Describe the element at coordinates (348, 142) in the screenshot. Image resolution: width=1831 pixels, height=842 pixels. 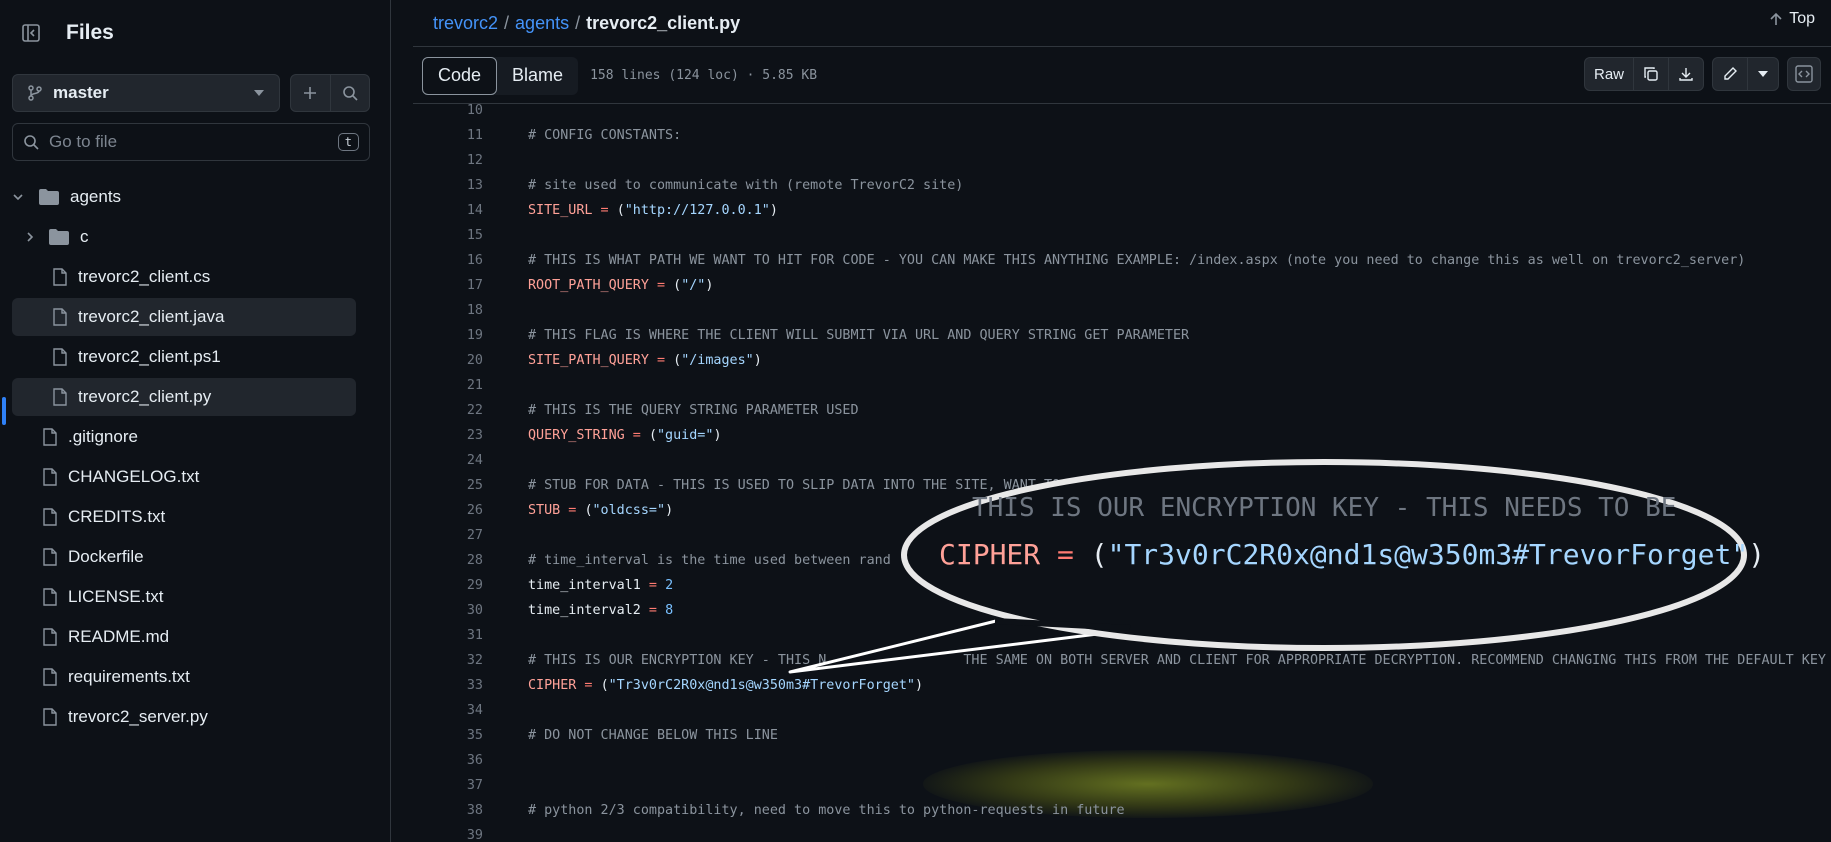
I see `shortcut-key: t` at that location.